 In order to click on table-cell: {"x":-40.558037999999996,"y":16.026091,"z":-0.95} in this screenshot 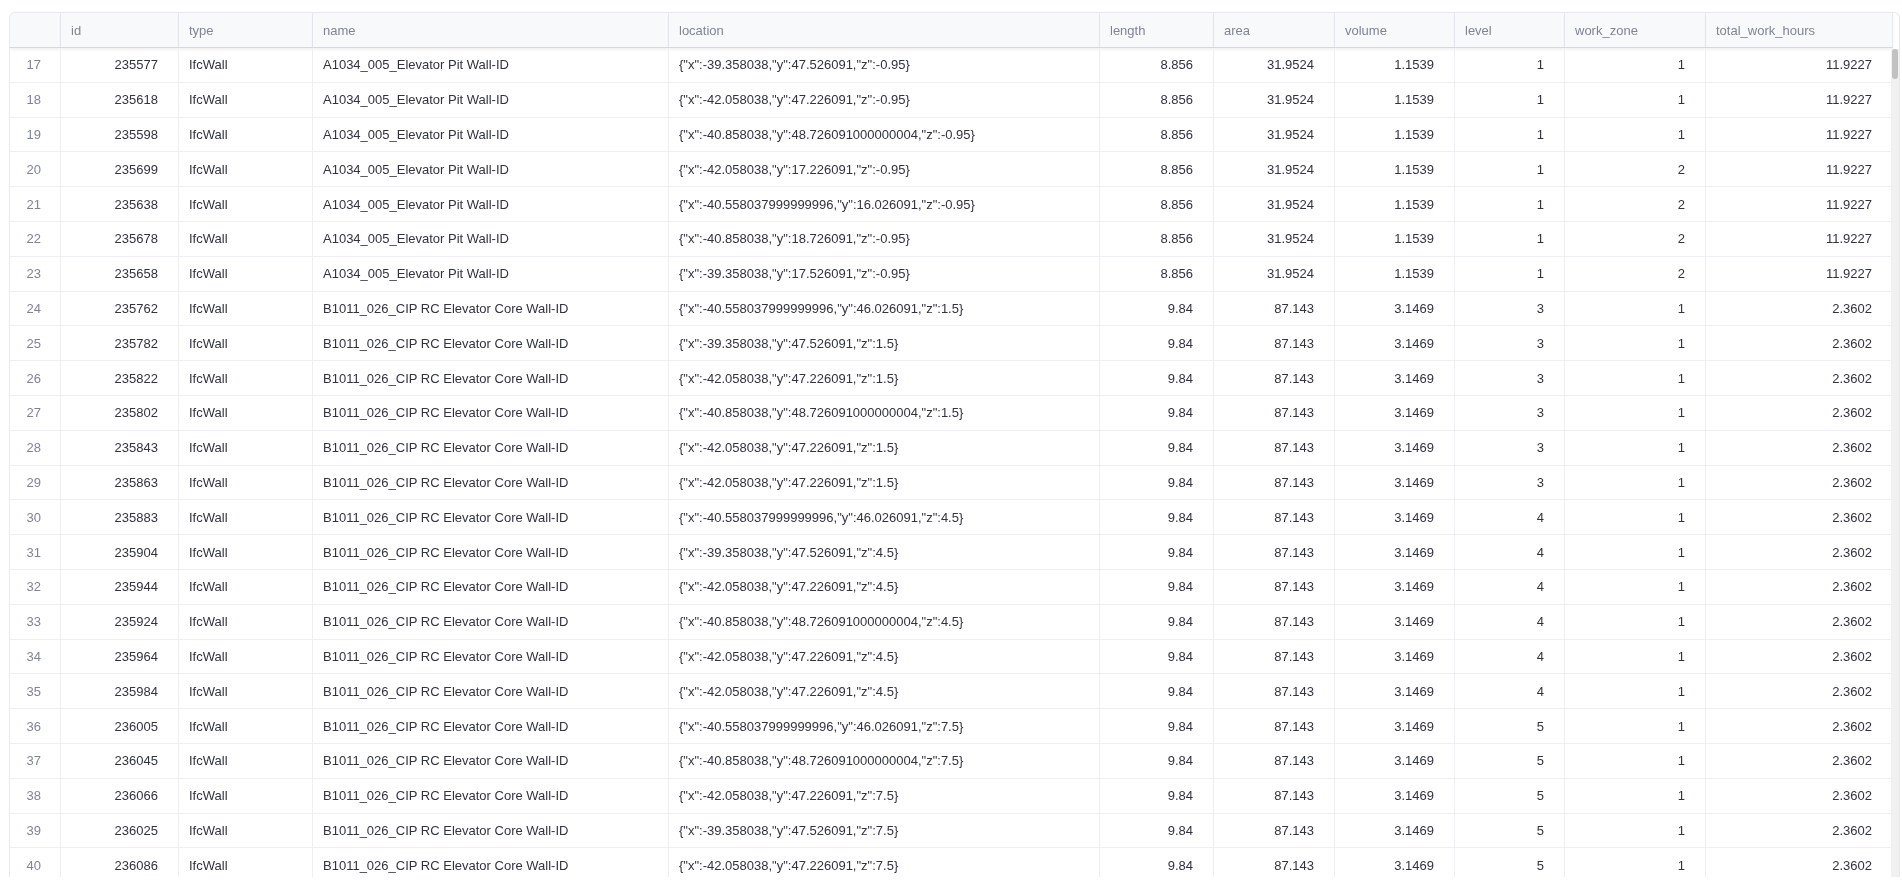, I will do `click(884, 204)`.